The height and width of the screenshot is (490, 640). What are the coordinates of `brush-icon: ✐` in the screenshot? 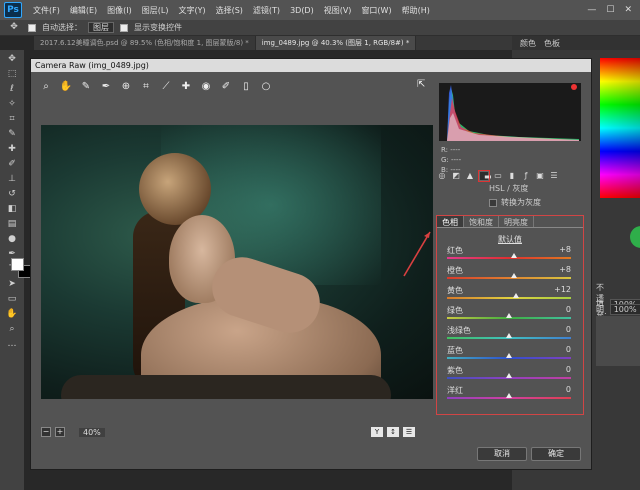 It's located at (12, 164).